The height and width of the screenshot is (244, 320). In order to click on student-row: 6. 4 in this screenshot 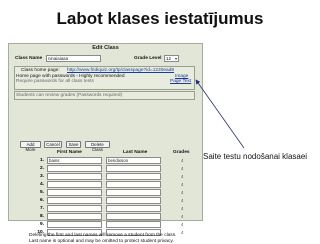, I will do `click(105, 201)`.